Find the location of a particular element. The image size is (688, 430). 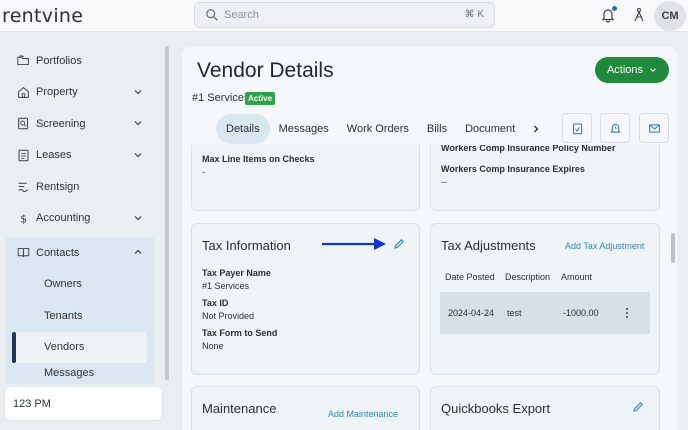

field-label: Max Line Items on Checks is located at coordinates (258, 159).